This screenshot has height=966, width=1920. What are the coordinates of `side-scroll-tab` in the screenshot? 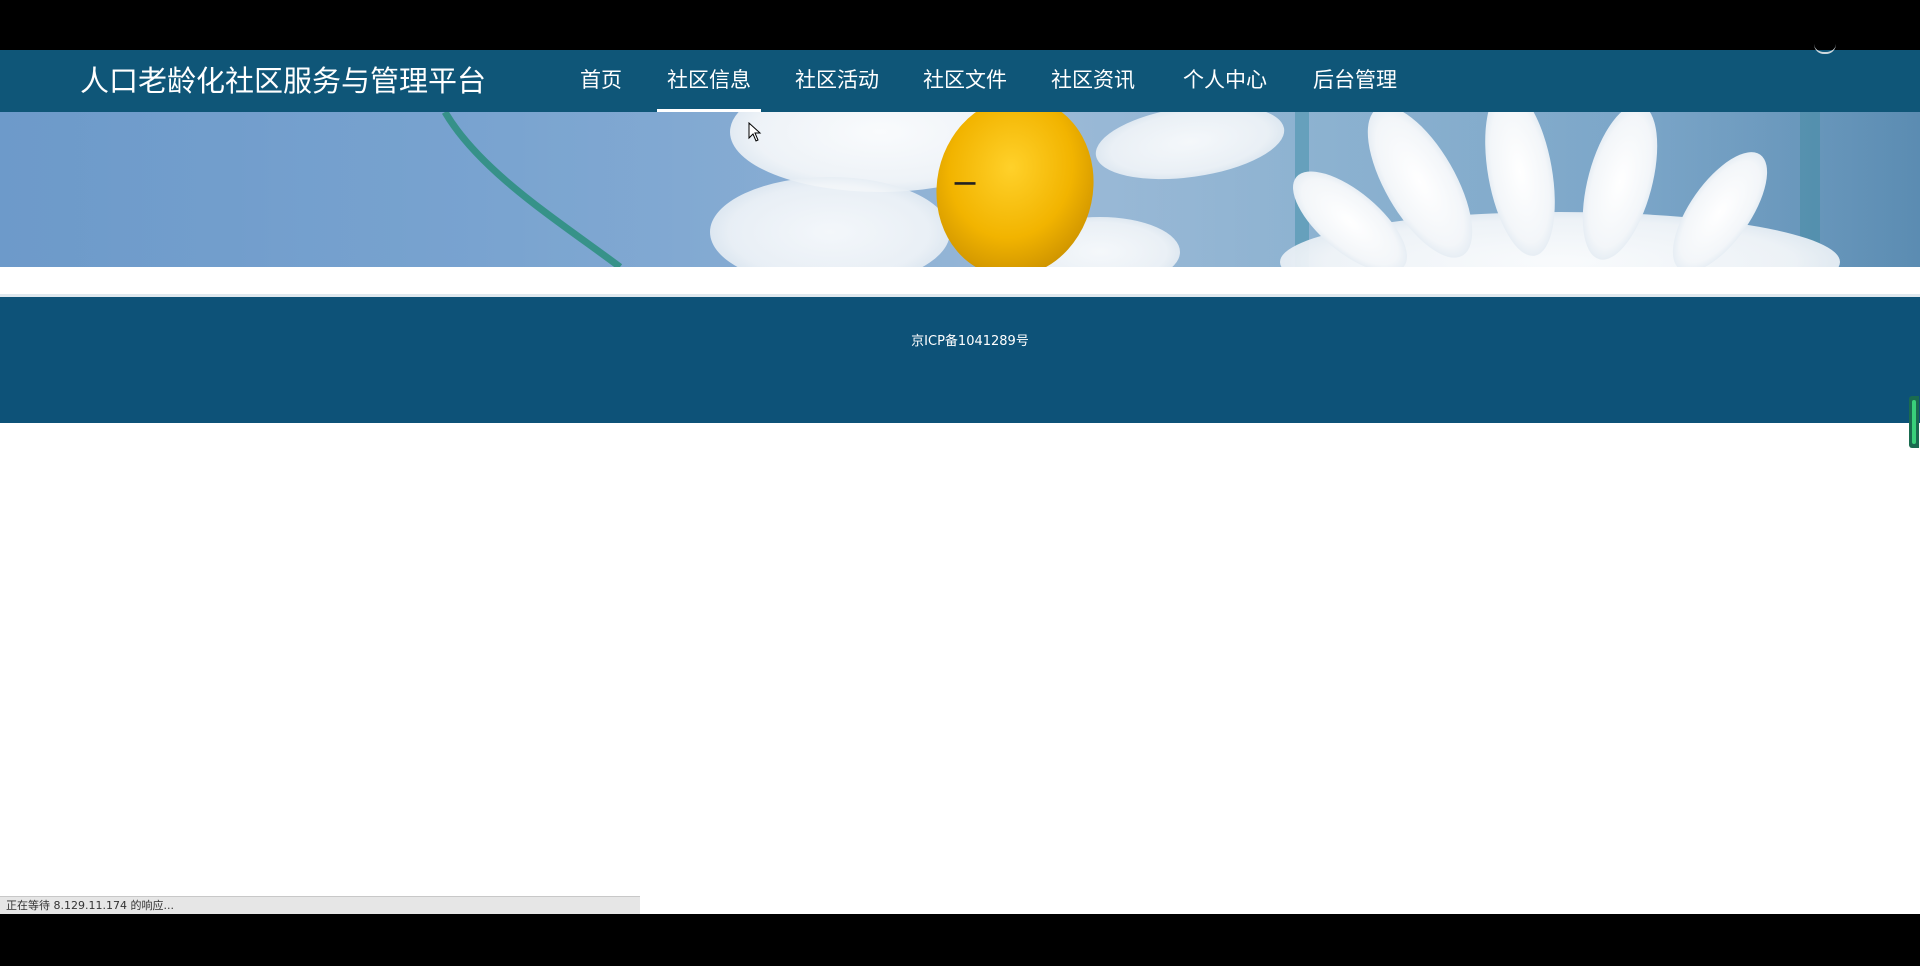 It's located at (1914, 422).